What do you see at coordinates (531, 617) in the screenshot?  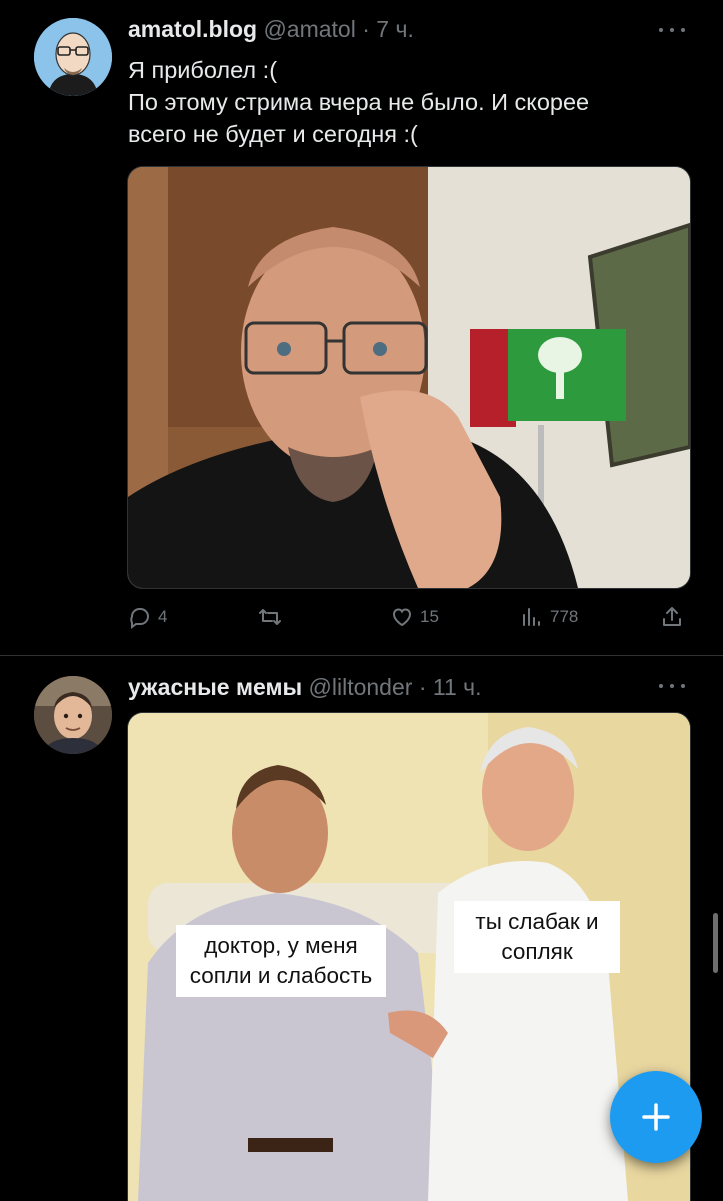 I see `views-icon` at bounding box center [531, 617].